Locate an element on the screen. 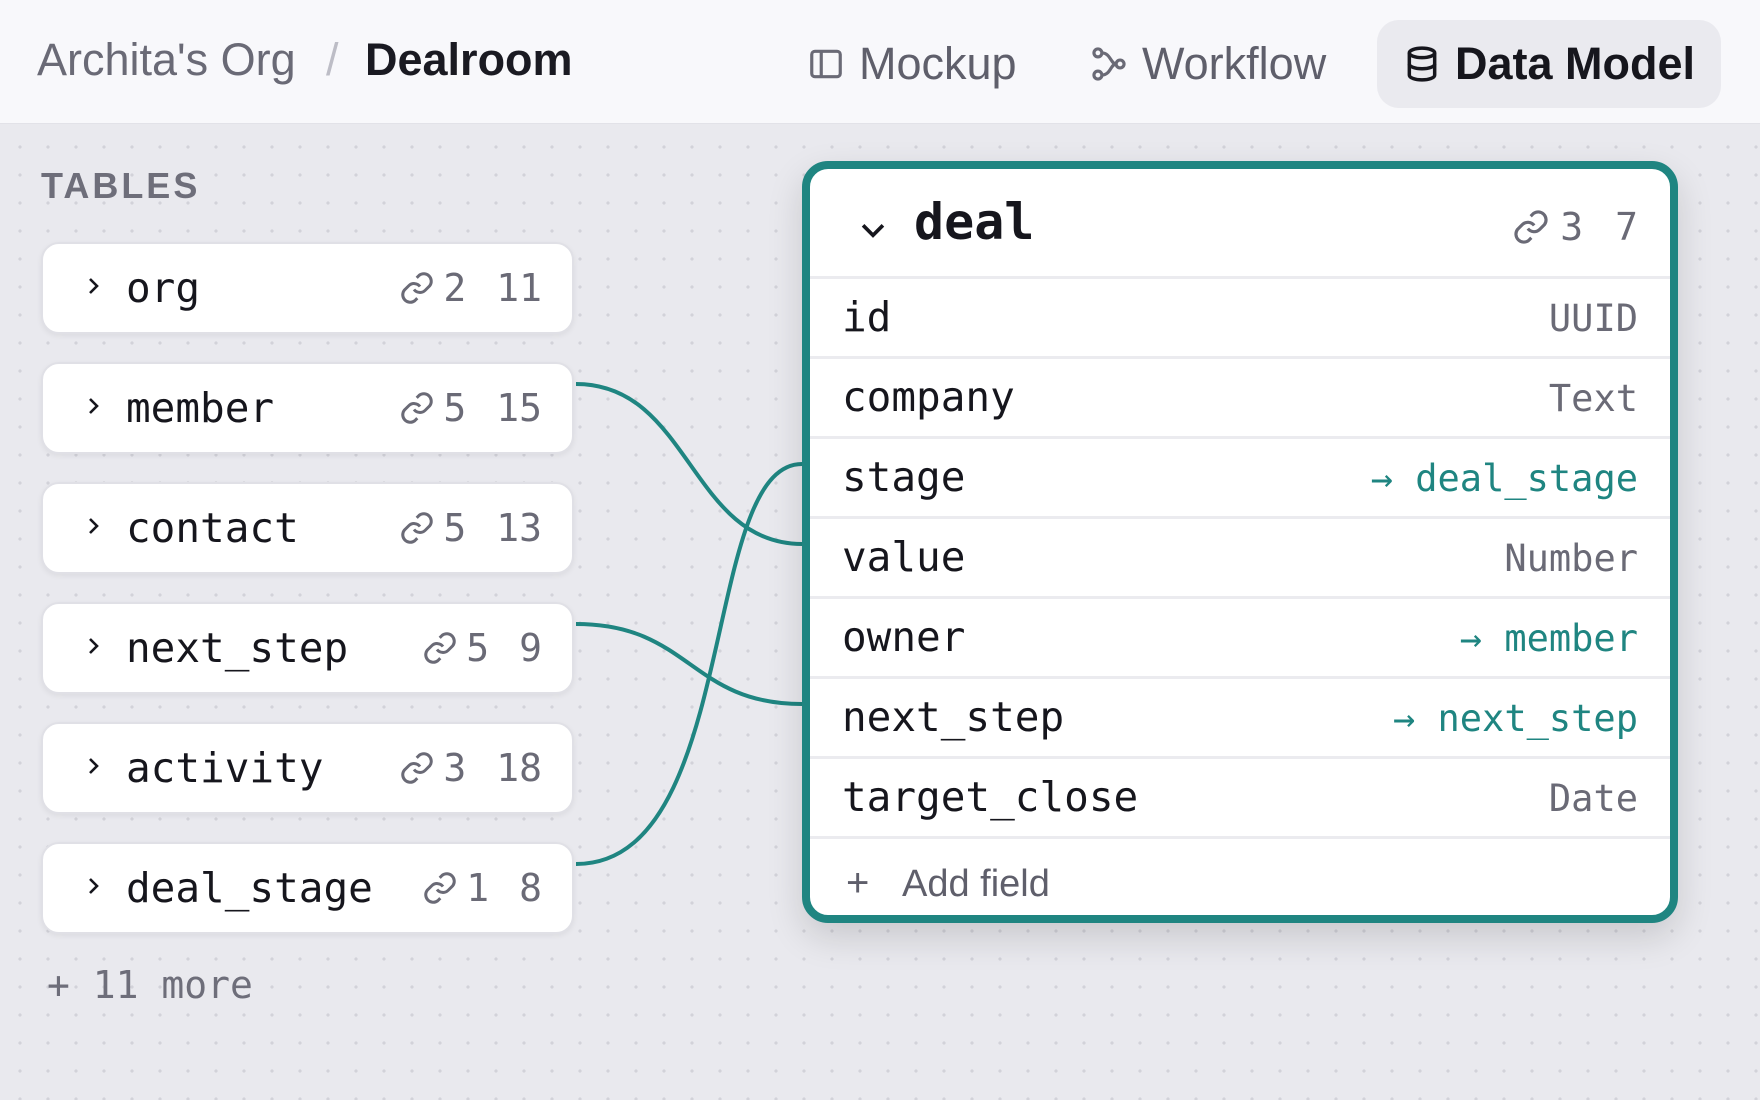 The height and width of the screenshot is (1100, 1760). table-card-activity: activity 3 18 is located at coordinates (307, 768).